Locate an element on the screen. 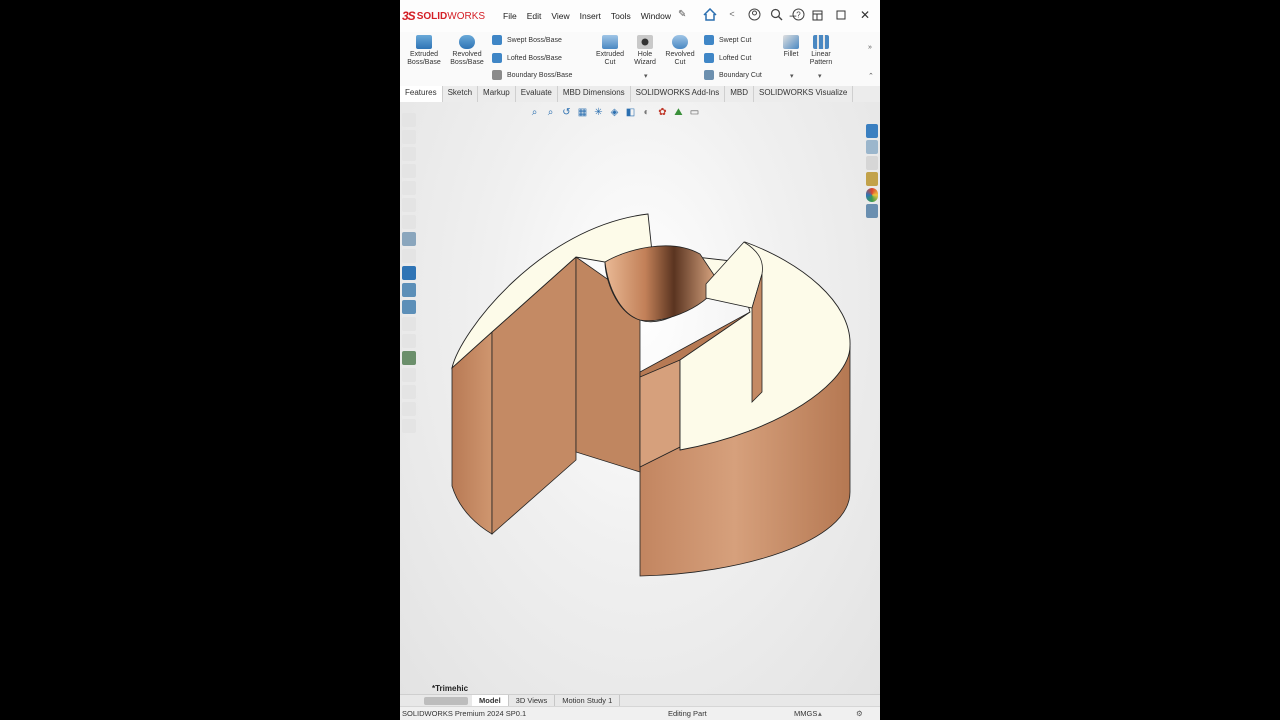 The height and width of the screenshot is (720, 1280). menu-edit: Edit is located at coordinates (534, 16).